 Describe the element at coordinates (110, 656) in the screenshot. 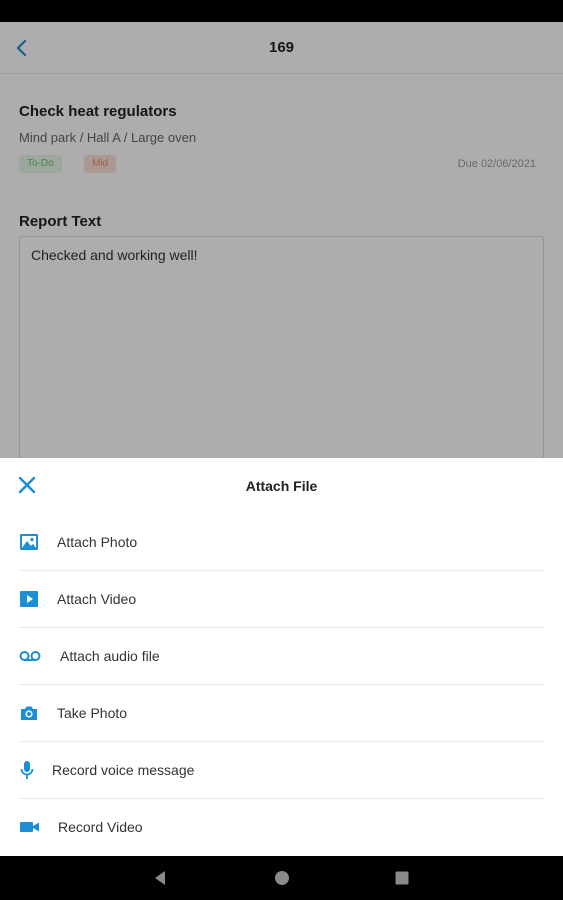

I see `menu-item-label: Attach audio file` at that location.